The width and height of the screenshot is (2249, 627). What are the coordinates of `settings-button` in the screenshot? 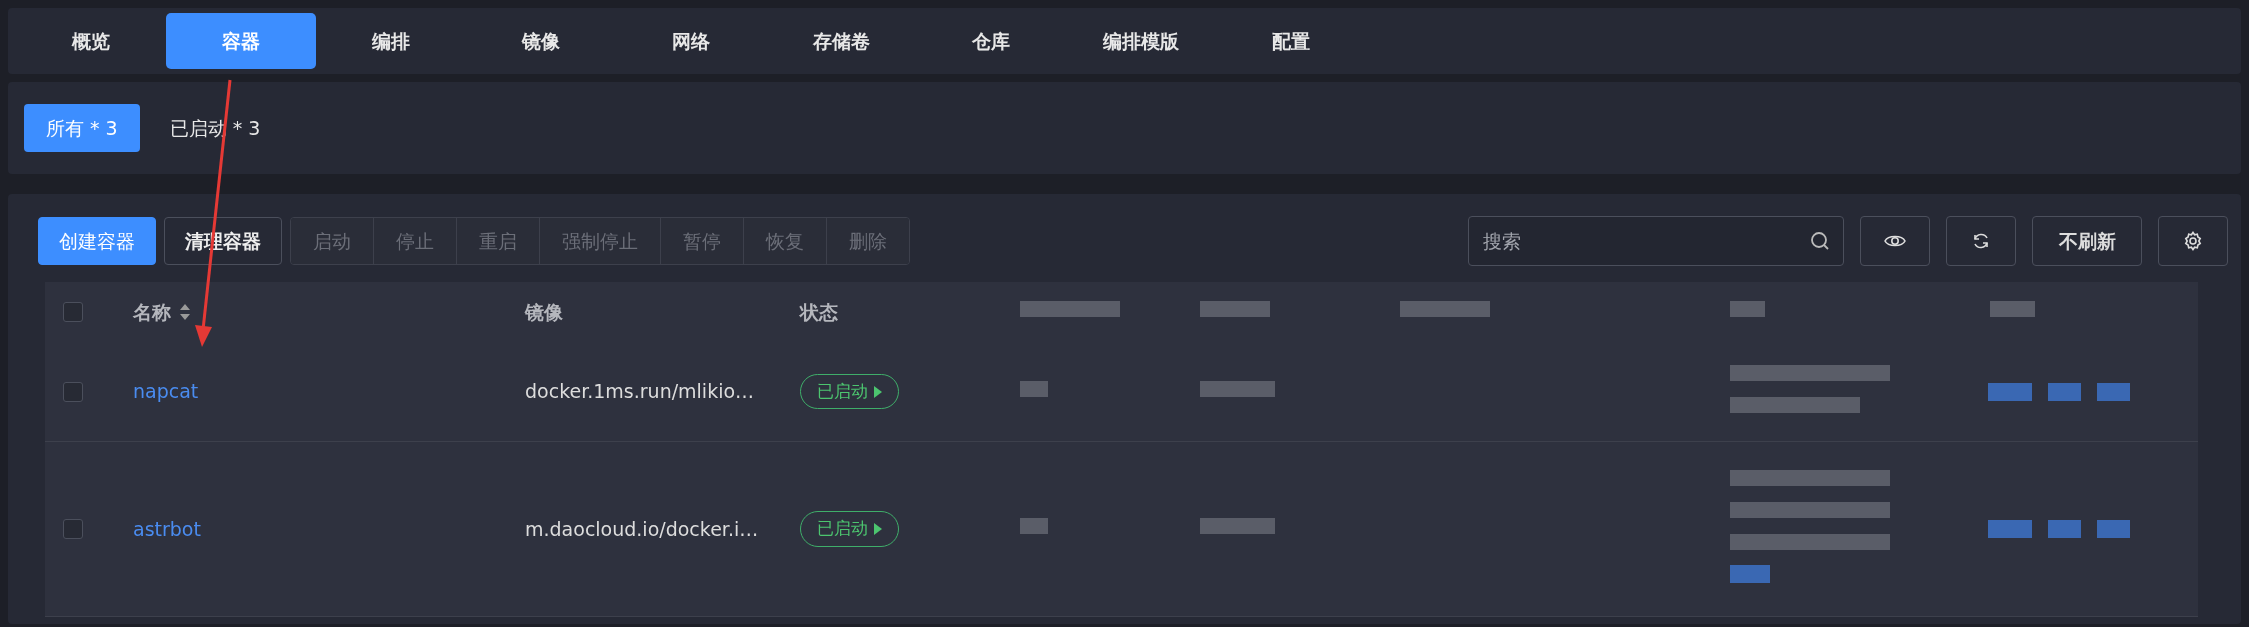 It's located at (2193, 241).